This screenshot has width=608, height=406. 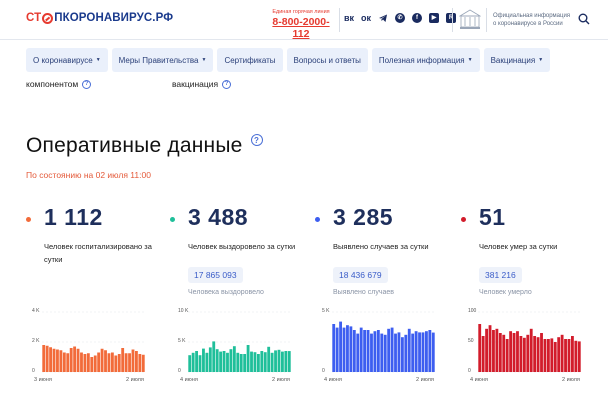 What do you see at coordinates (349, 18) in the screenshot?
I see `vk-icon: вк` at bounding box center [349, 18].